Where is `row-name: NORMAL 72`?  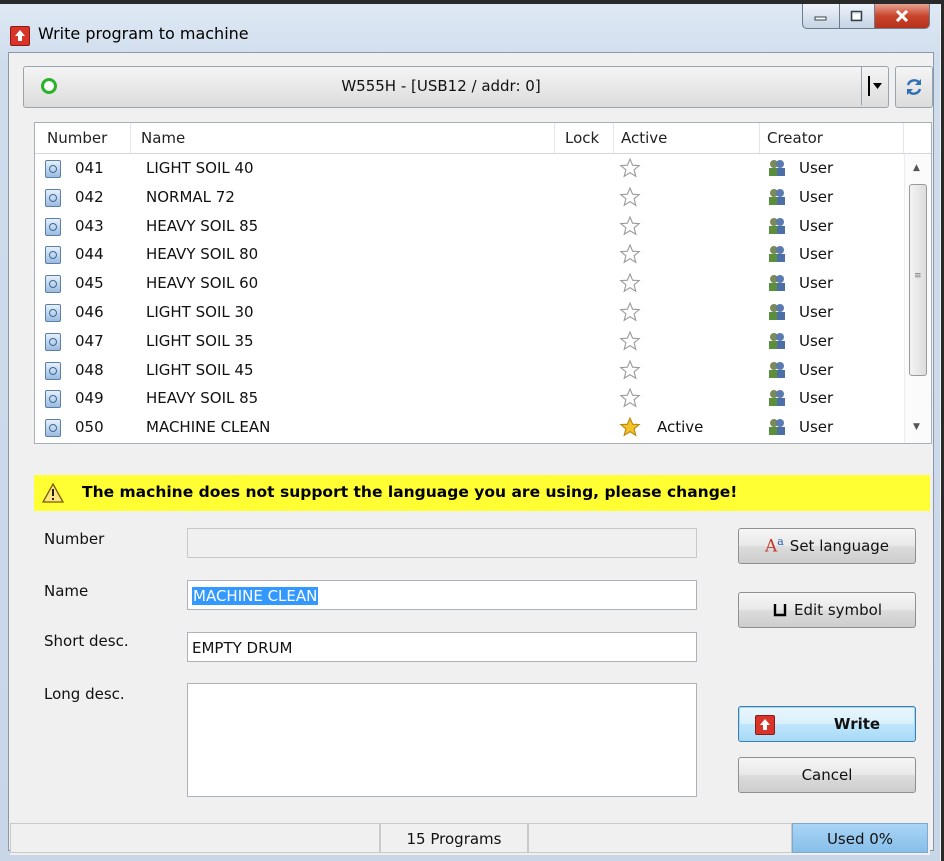 row-name: NORMAL 72 is located at coordinates (190, 196).